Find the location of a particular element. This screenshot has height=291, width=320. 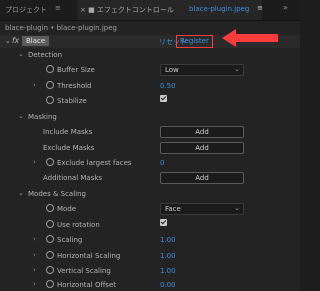

panel-menu-icon: ≡ is located at coordinates (58, 8).